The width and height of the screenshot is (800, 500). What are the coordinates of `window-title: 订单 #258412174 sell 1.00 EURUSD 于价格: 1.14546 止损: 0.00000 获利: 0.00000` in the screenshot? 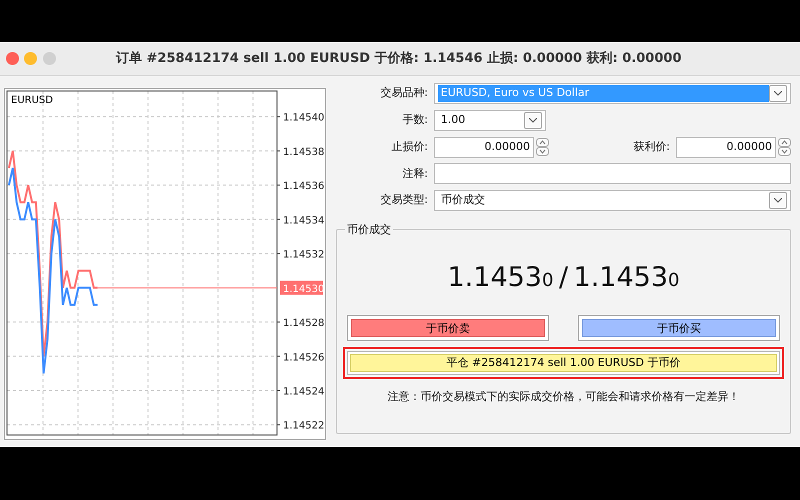 It's located at (398, 59).